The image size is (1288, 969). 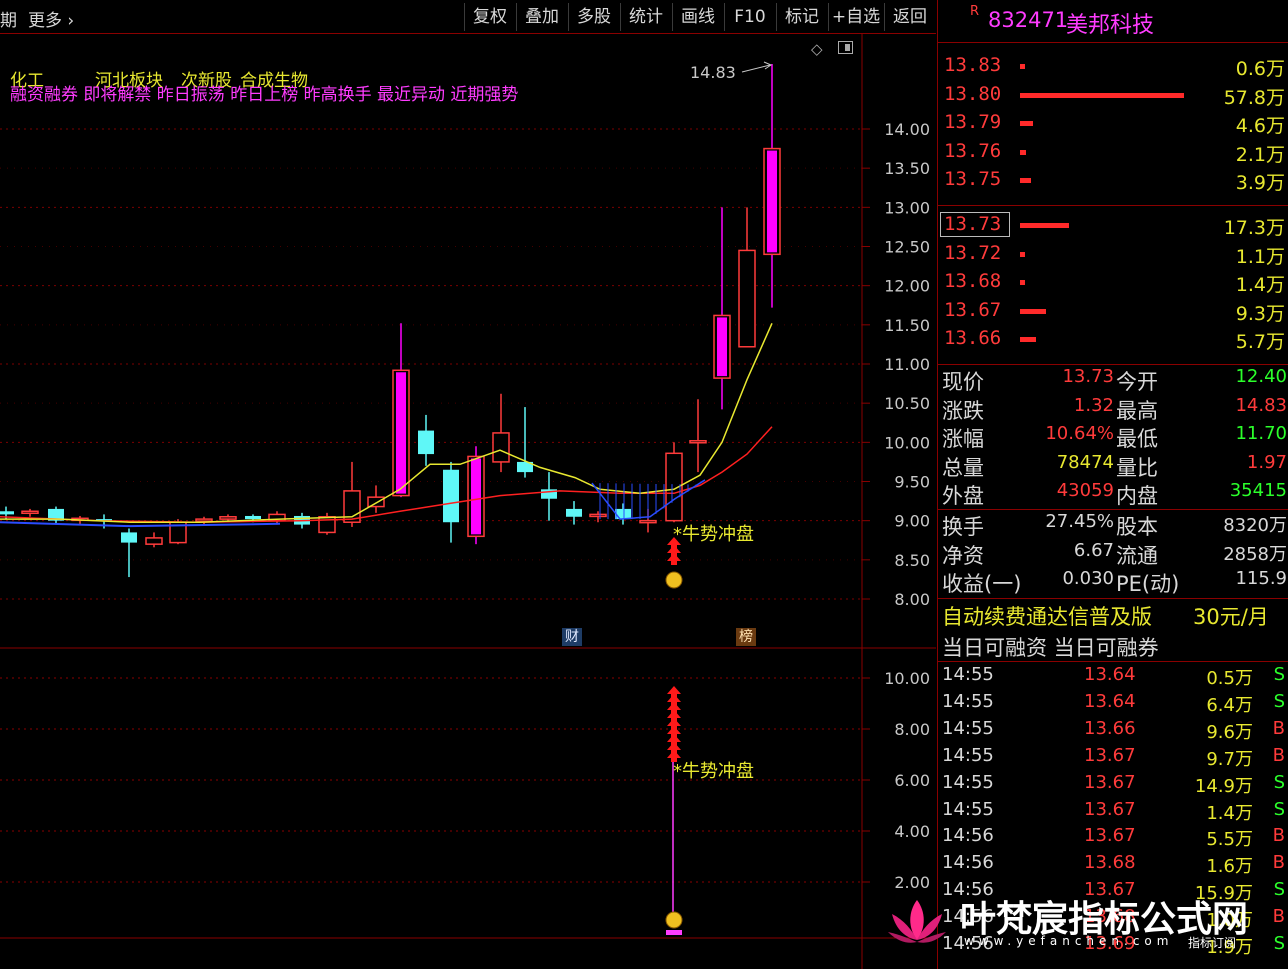 What do you see at coordinates (907, 678) in the screenshot?
I see `lower-tick-label: 10.00` at bounding box center [907, 678].